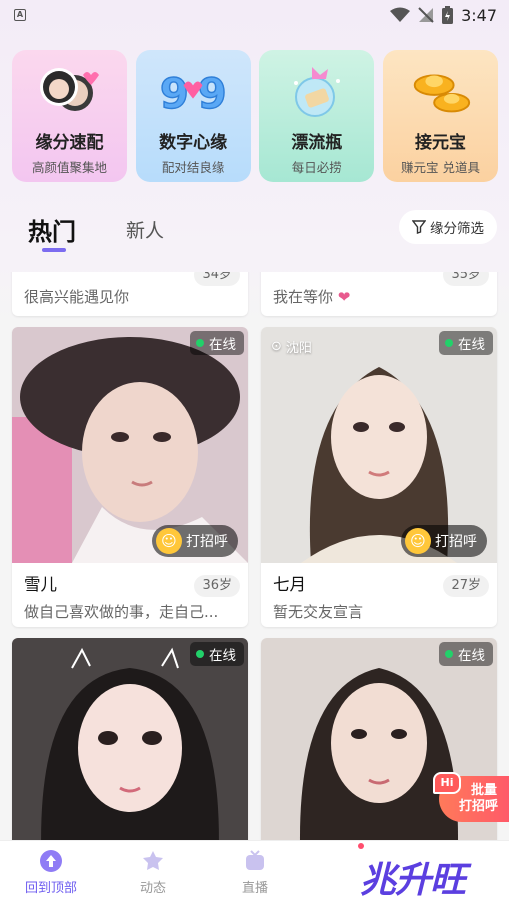 This screenshot has width=509, height=904. Describe the element at coordinates (276, 346) in the screenshot. I see `location-pin-icon: ⊙` at that location.